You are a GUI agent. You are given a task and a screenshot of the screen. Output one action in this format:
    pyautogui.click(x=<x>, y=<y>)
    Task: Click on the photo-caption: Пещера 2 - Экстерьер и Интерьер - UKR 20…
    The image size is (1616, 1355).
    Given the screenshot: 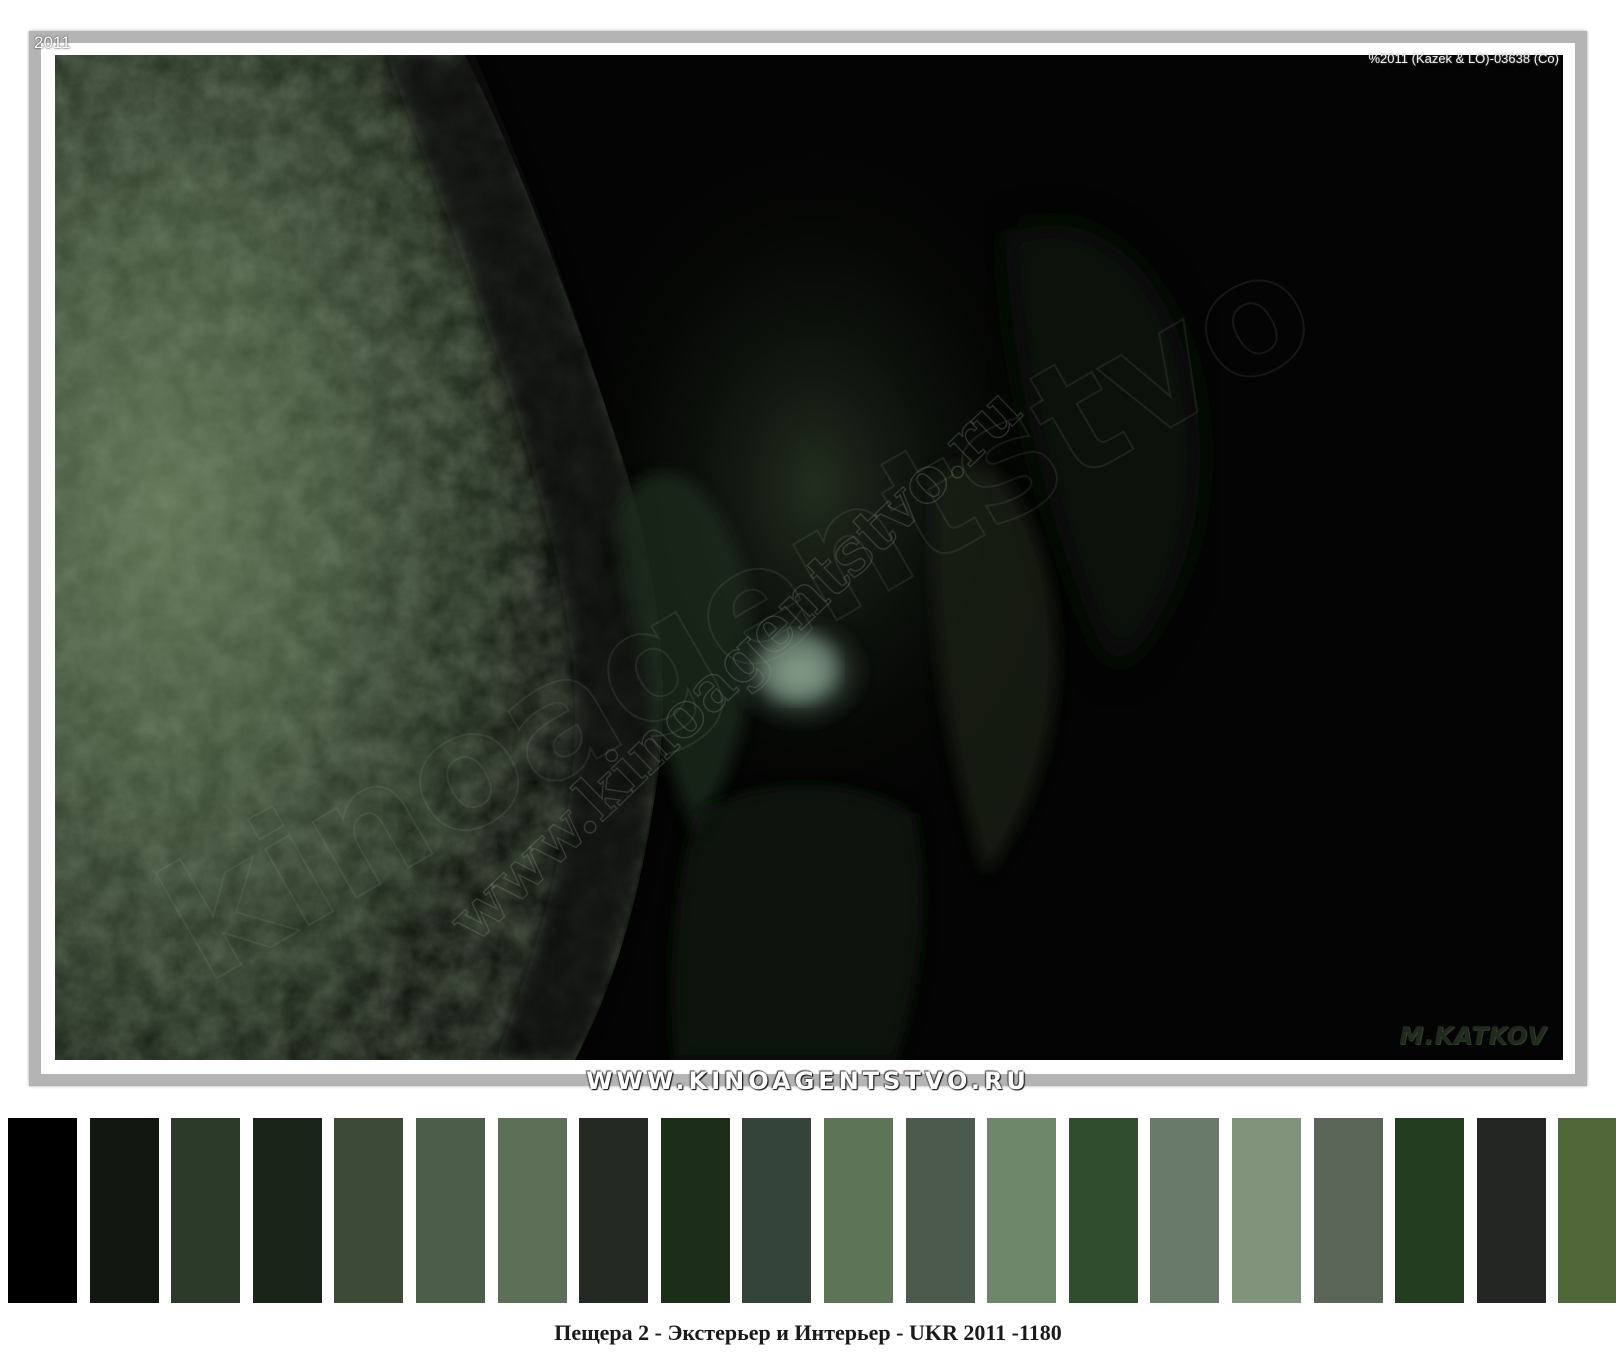 What is the action you would take?
    pyautogui.click(x=808, y=1332)
    